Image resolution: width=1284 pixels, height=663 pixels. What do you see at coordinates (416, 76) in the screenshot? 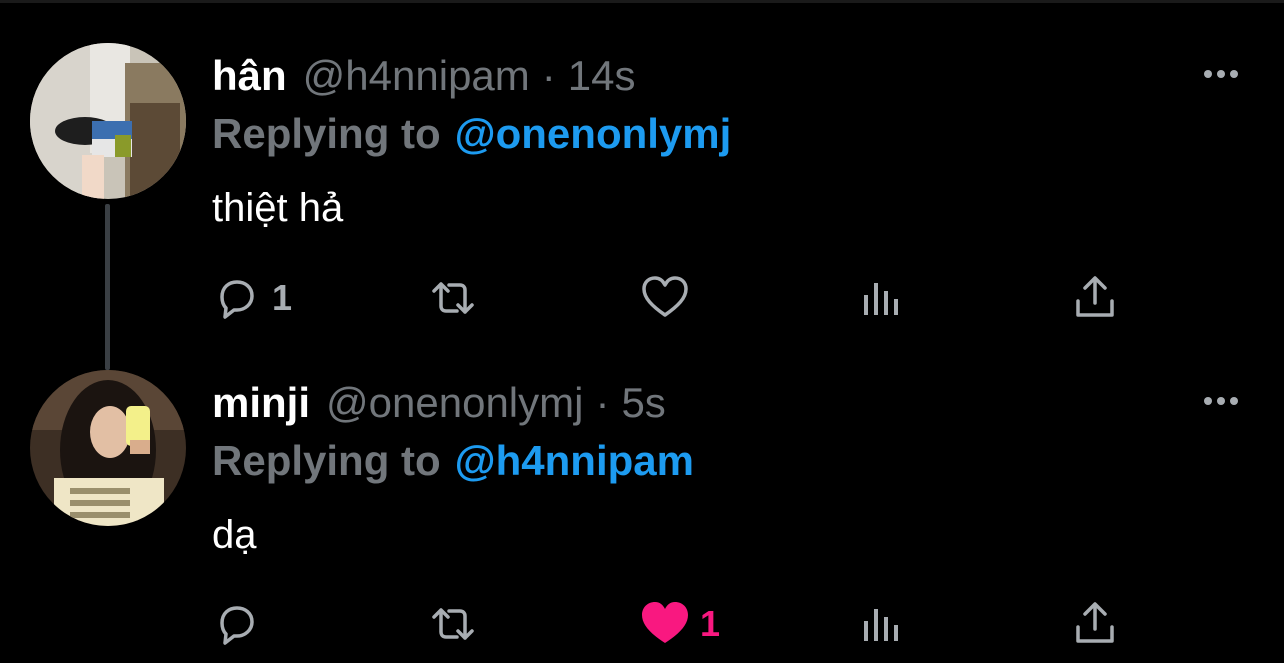
I see `user-handle: @h4nnipam` at bounding box center [416, 76].